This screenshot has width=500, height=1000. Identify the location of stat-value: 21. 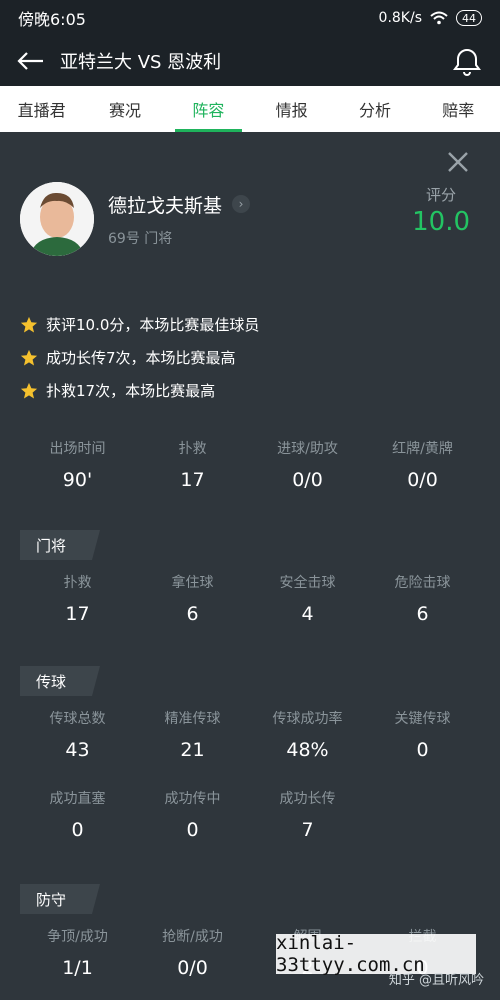
(192, 750).